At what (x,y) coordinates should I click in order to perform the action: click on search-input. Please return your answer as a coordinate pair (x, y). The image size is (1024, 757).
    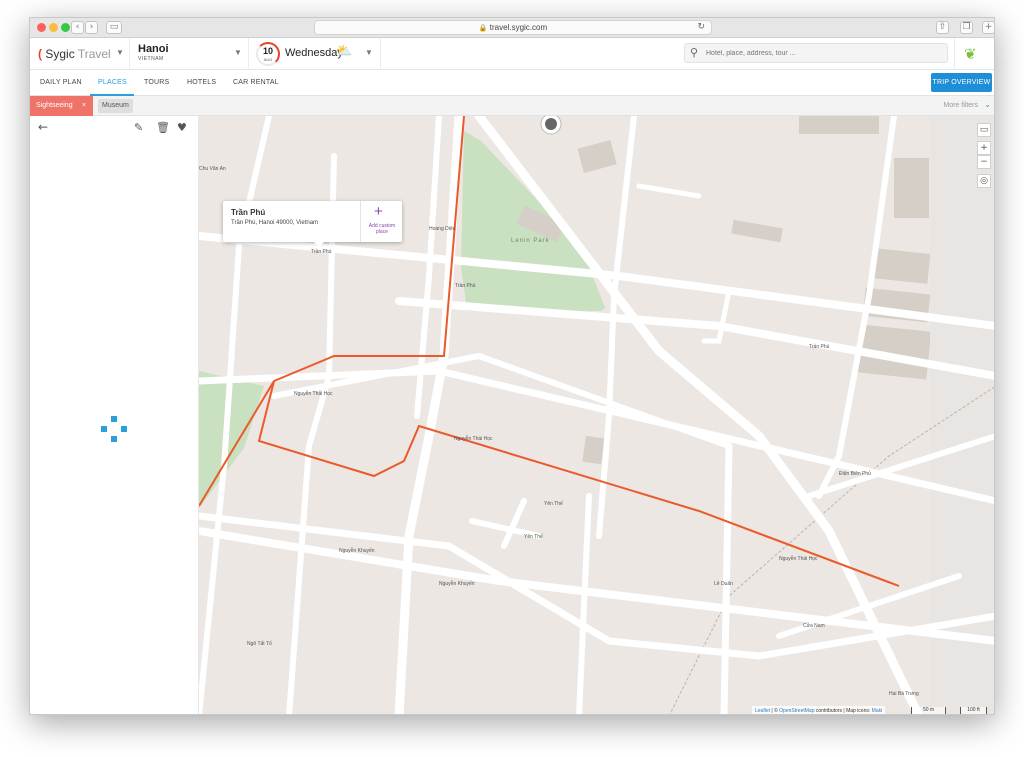
    Looking at the image, I should click on (823, 53).